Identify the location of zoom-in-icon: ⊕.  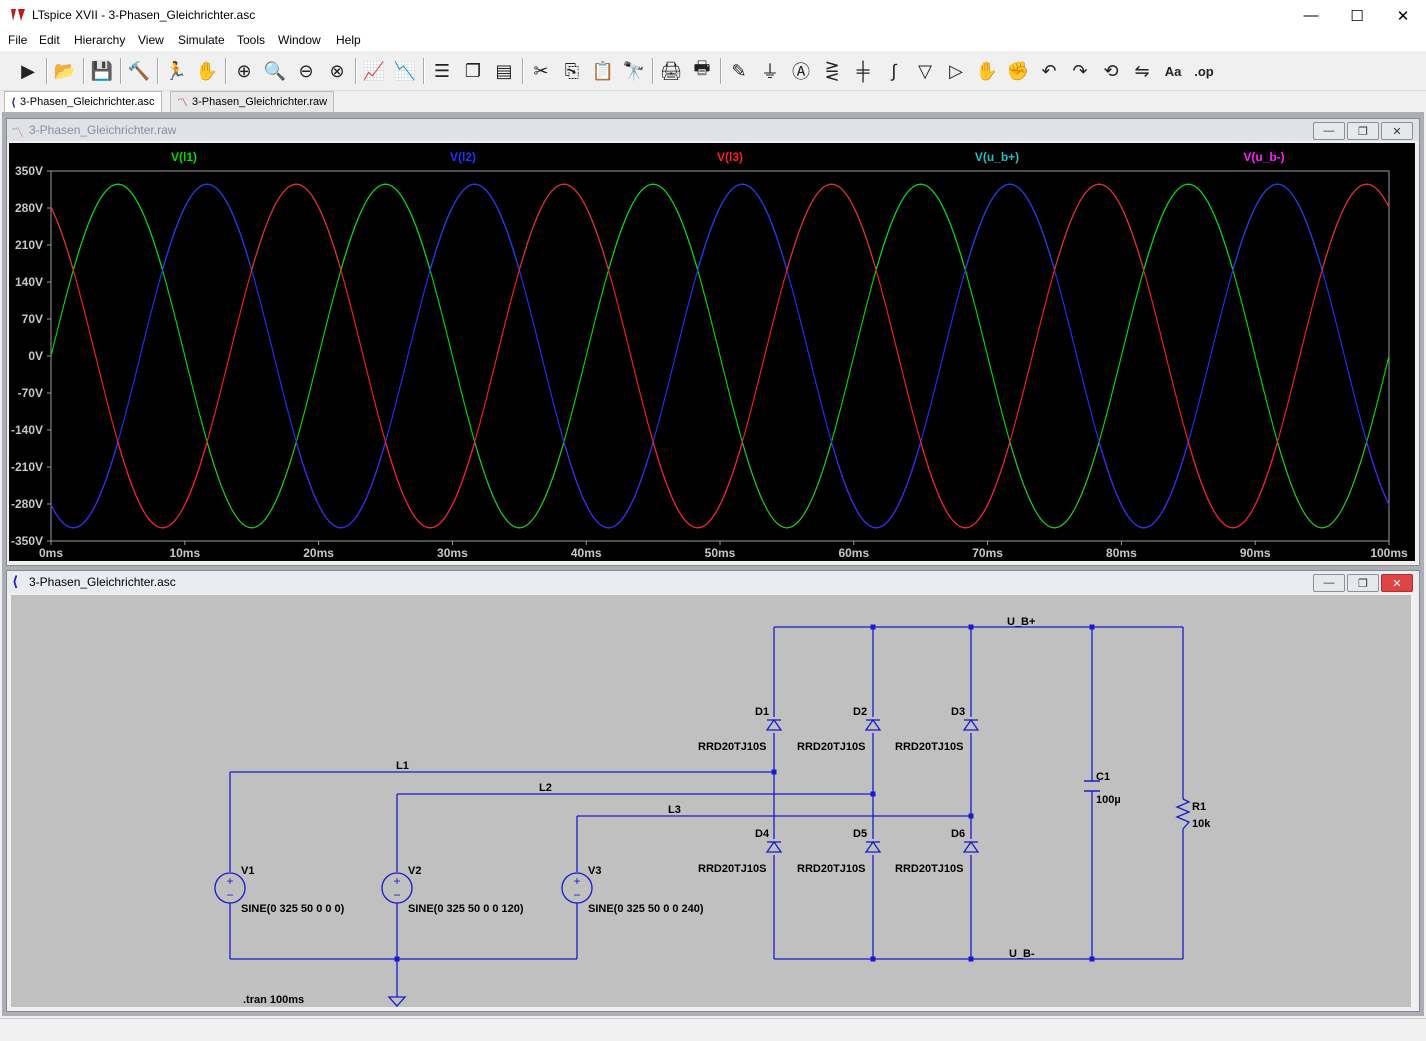
(244, 71).